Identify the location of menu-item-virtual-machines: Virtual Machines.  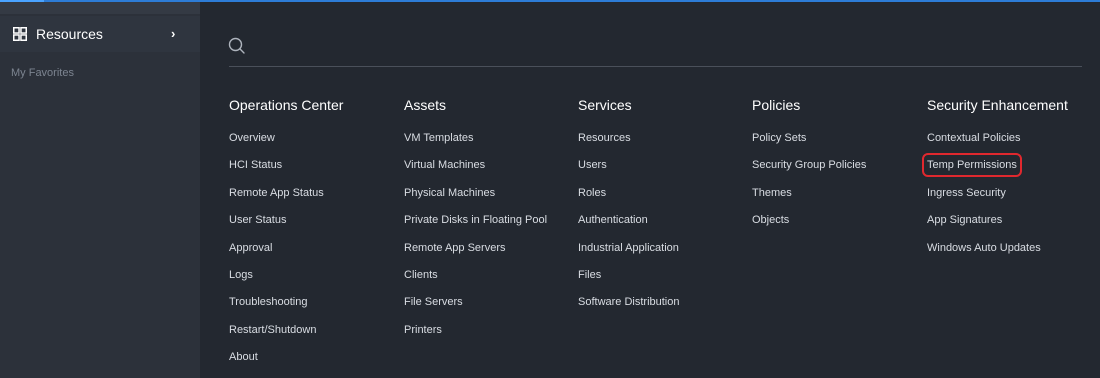
(475, 165).